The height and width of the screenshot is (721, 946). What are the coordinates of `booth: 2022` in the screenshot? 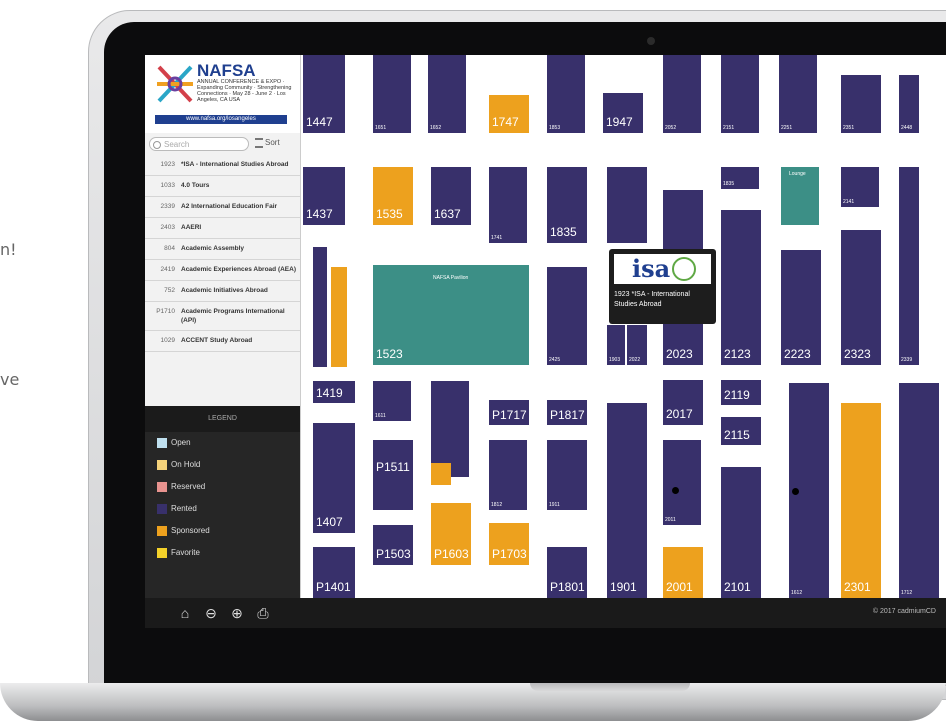 It's located at (637, 345).